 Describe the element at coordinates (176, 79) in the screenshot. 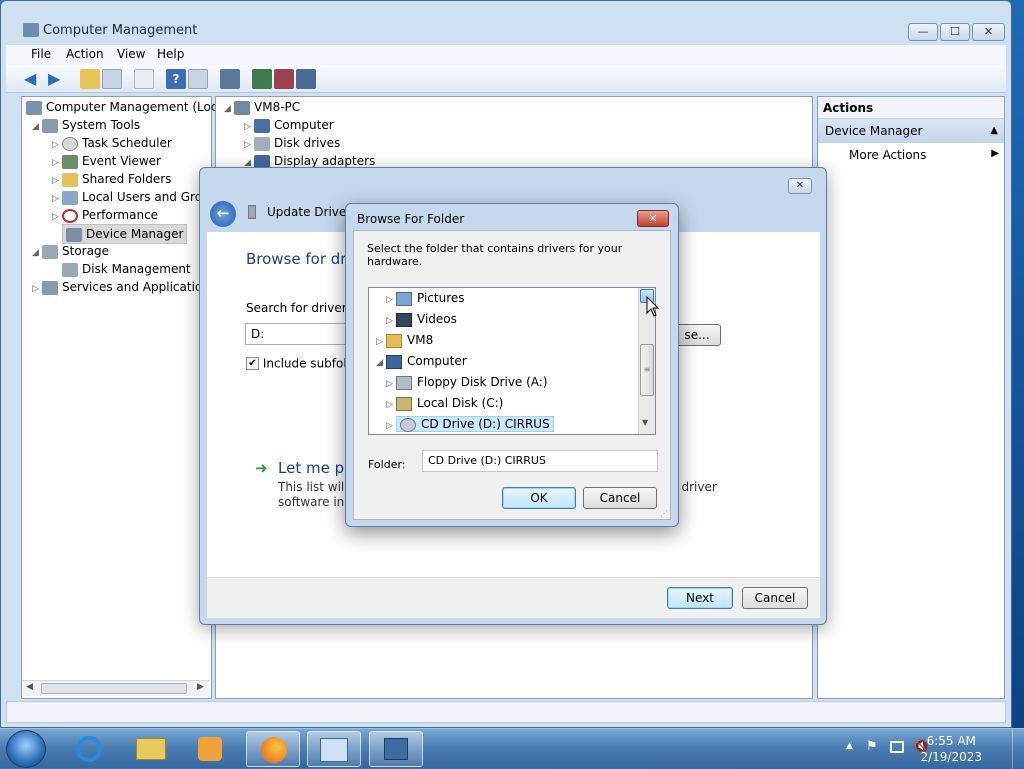

I see `help-icon: ?` at that location.